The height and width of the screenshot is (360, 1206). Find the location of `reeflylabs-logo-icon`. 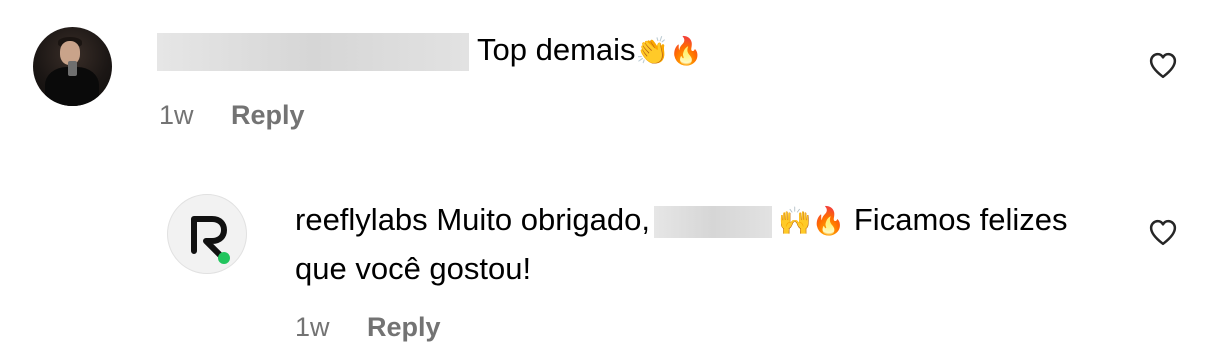

reeflylabs-logo-icon is located at coordinates (210, 240).